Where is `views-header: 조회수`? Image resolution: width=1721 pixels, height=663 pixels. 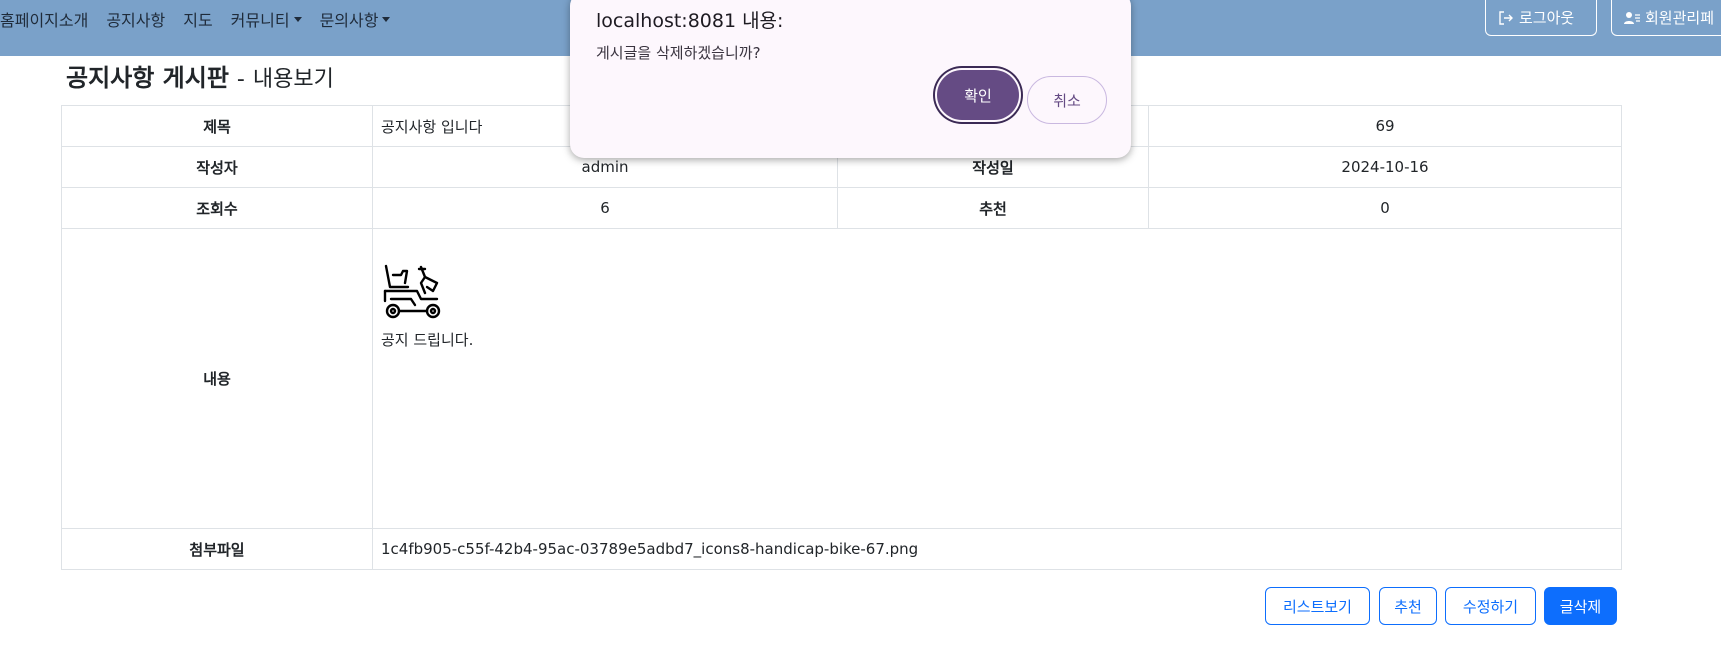 views-header: 조회수 is located at coordinates (217, 208).